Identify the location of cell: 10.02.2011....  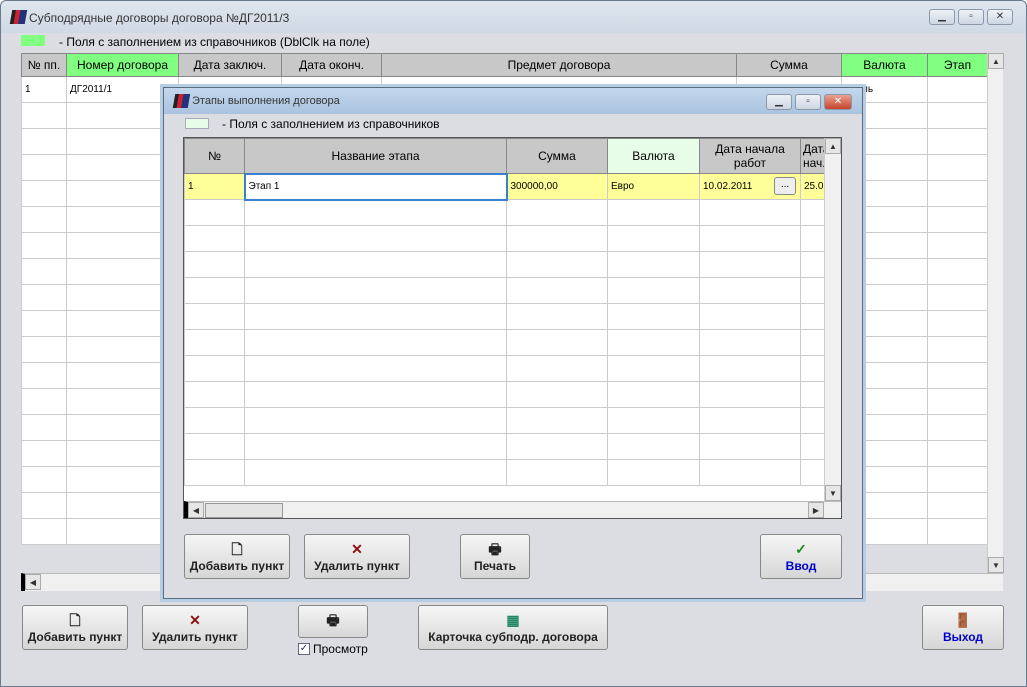
(750, 186).